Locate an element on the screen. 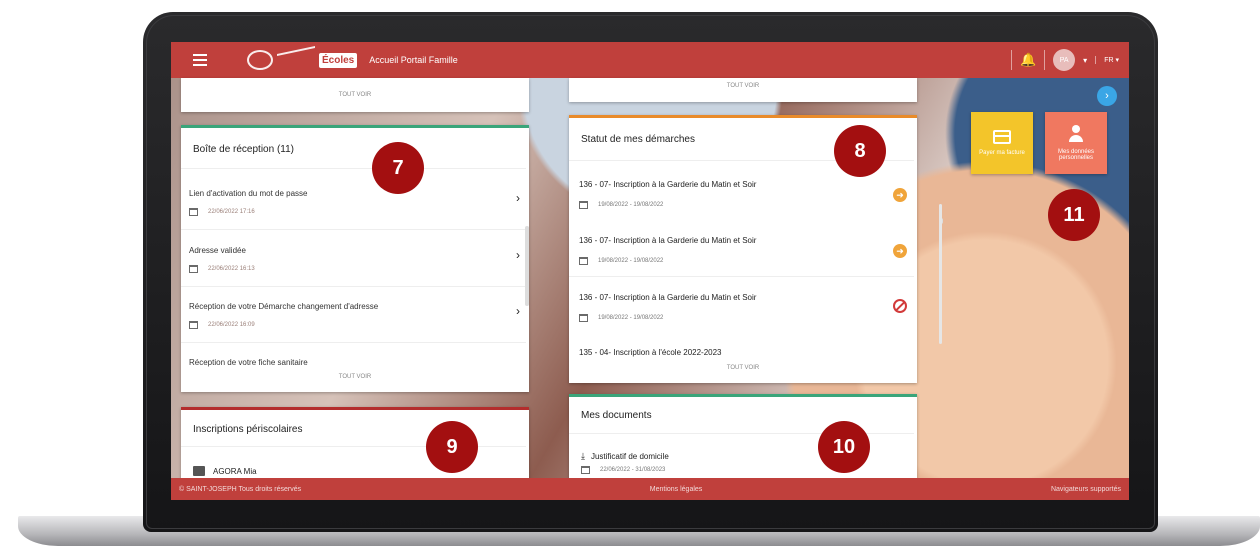 The width and height of the screenshot is (1260, 558). inbox-item: Réception de votre fiche sanitaire is located at coordinates (356, 362).